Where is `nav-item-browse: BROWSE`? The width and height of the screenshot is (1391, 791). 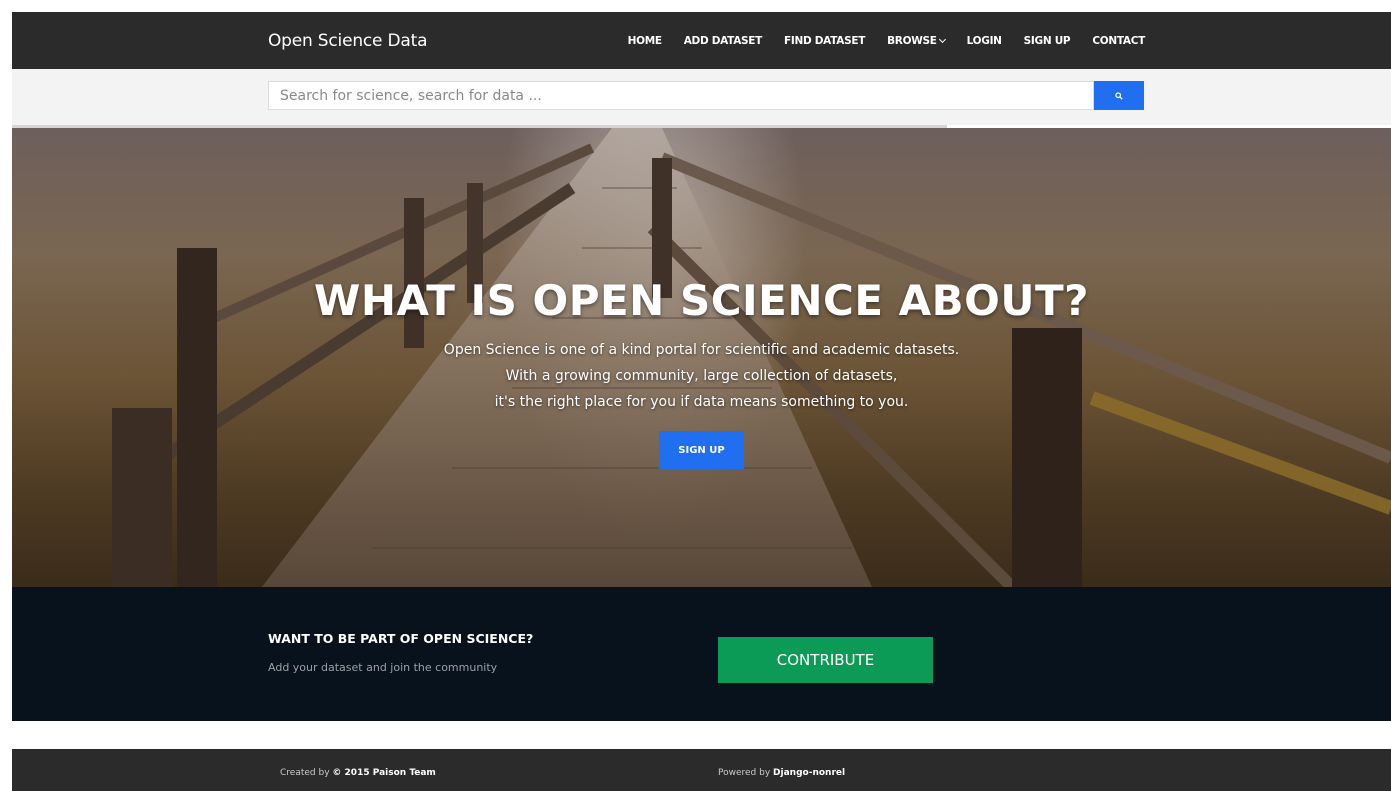
nav-item-browse: BROWSE is located at coordinates (916, 41).